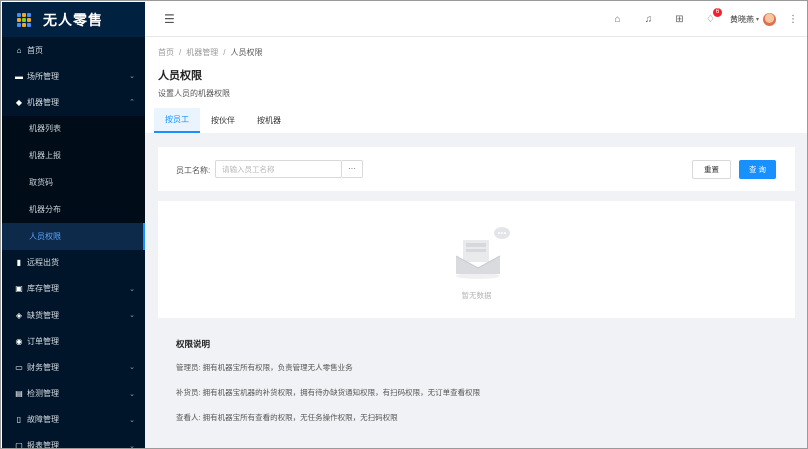 The image size is (808, 449). I want to click on breadcrumb: 首页 / 机器管理 / 人员权限, so click(210, 52).